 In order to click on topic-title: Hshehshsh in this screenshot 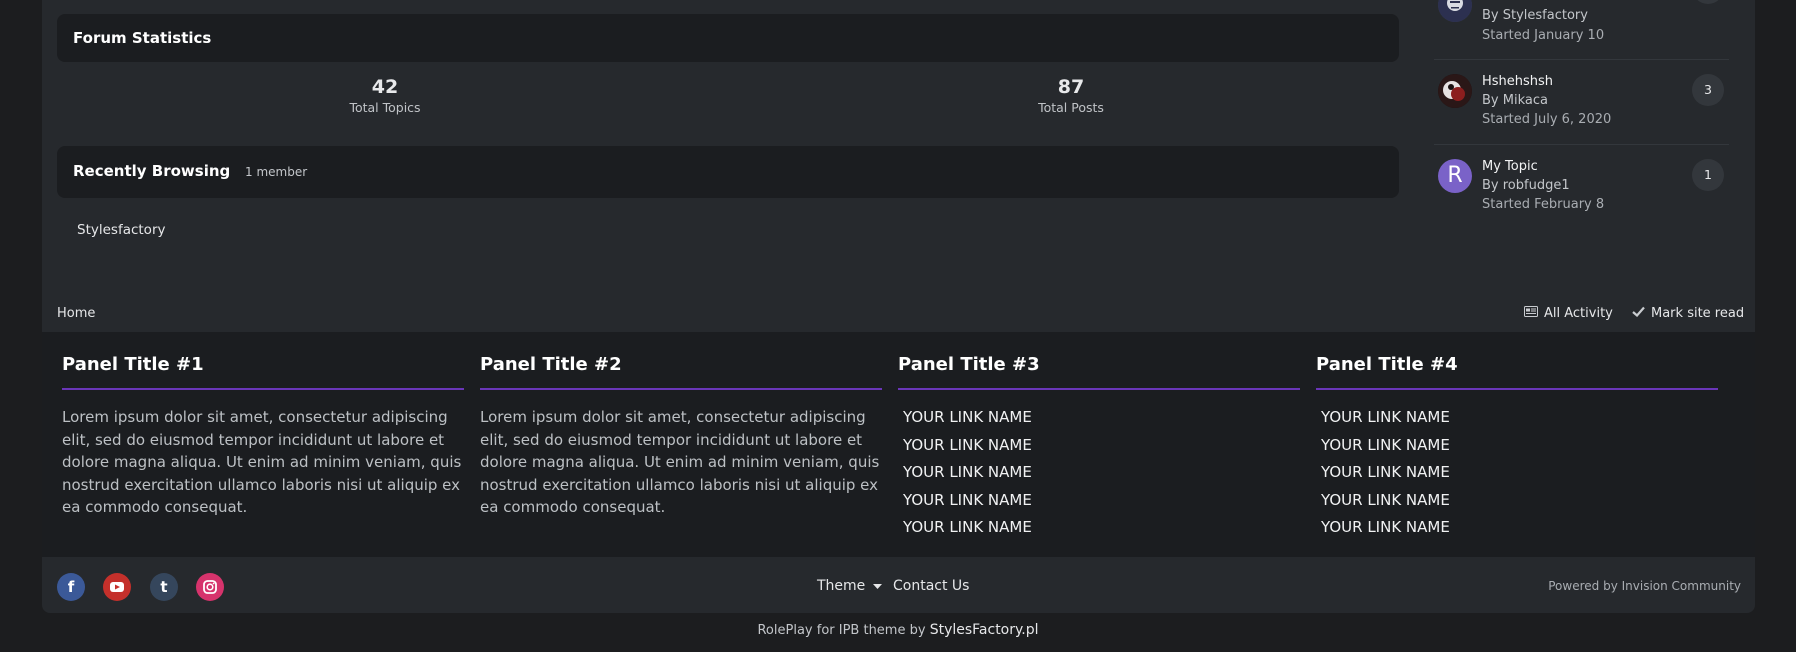, I will do `click(1517, 81)`.